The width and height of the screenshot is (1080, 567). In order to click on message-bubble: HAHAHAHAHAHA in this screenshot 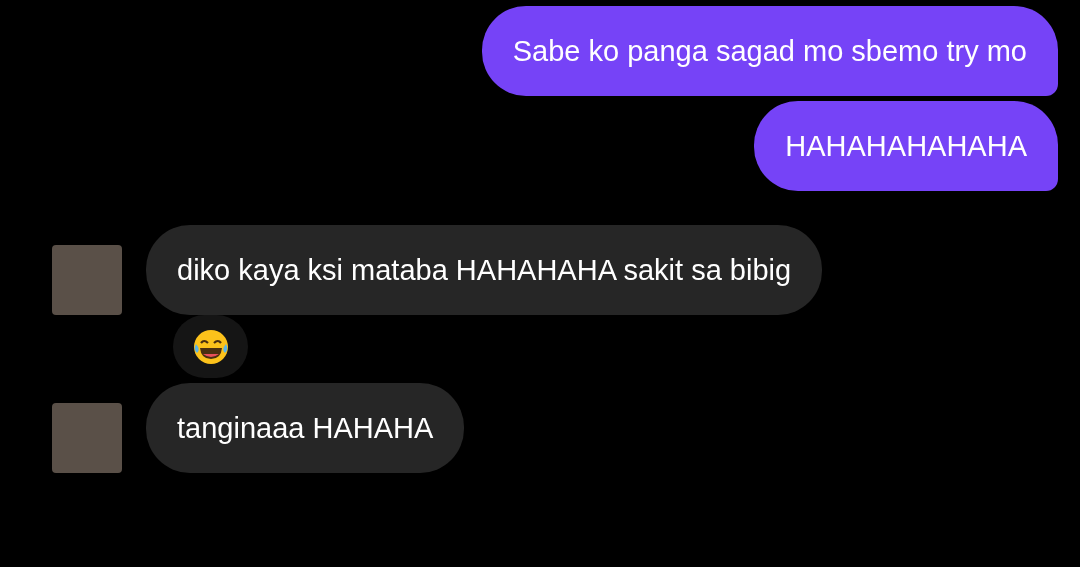, I will do `click(906, 146)`.